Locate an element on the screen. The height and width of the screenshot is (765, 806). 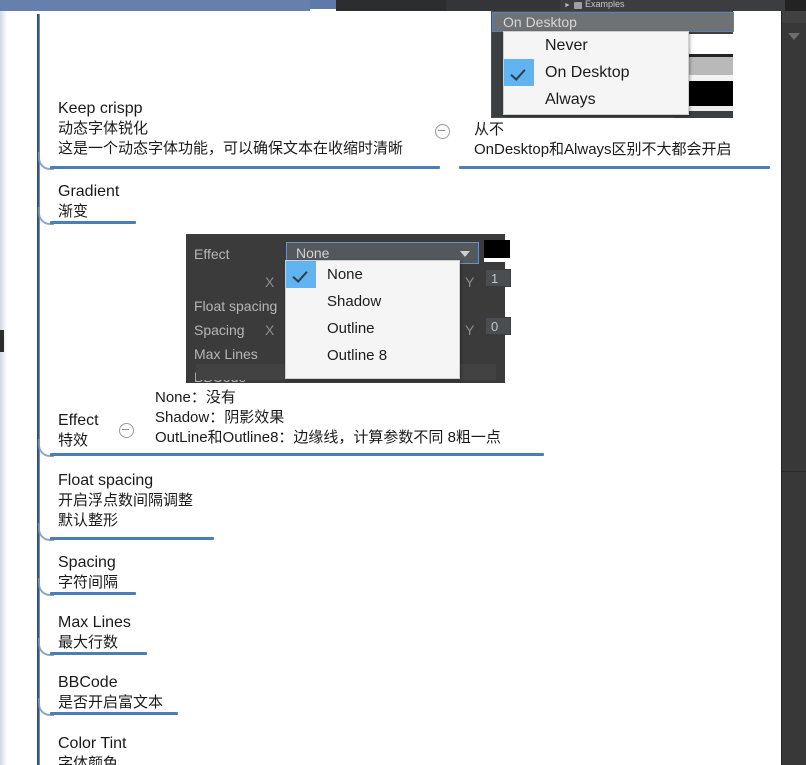
float-spacing-label: Float spacing is located at coordinates (236, 306).